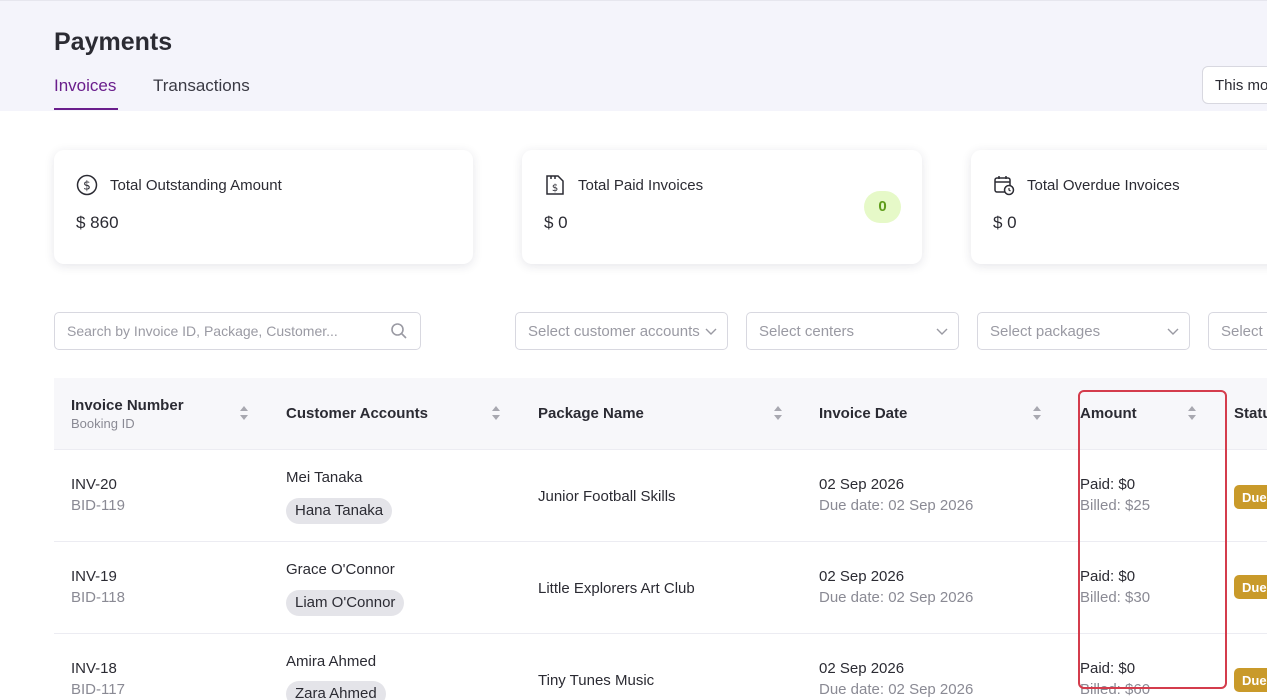  I want to click on package-name: Little Explorers Art Club, so click(616, 588).